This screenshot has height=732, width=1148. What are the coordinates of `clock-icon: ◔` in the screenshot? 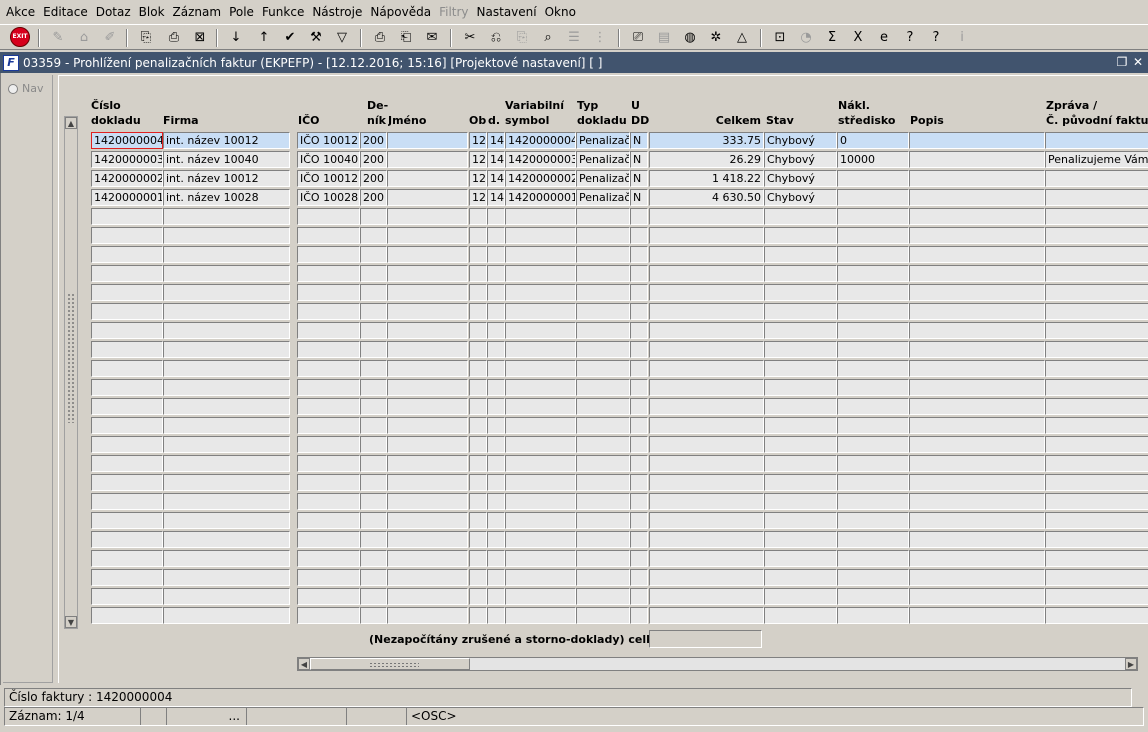 It's located at (806, 37).